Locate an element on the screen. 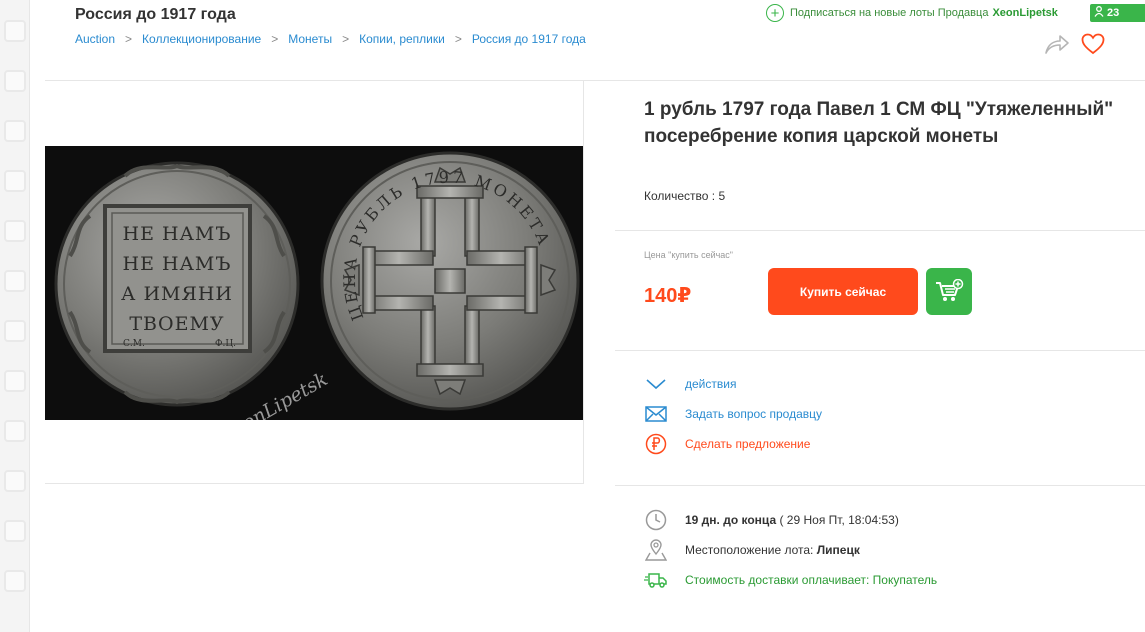 Image resolution: width=1145 pixels, height=632 pixels. quantity: Количество : 5 is located at coordinates (685, 196).